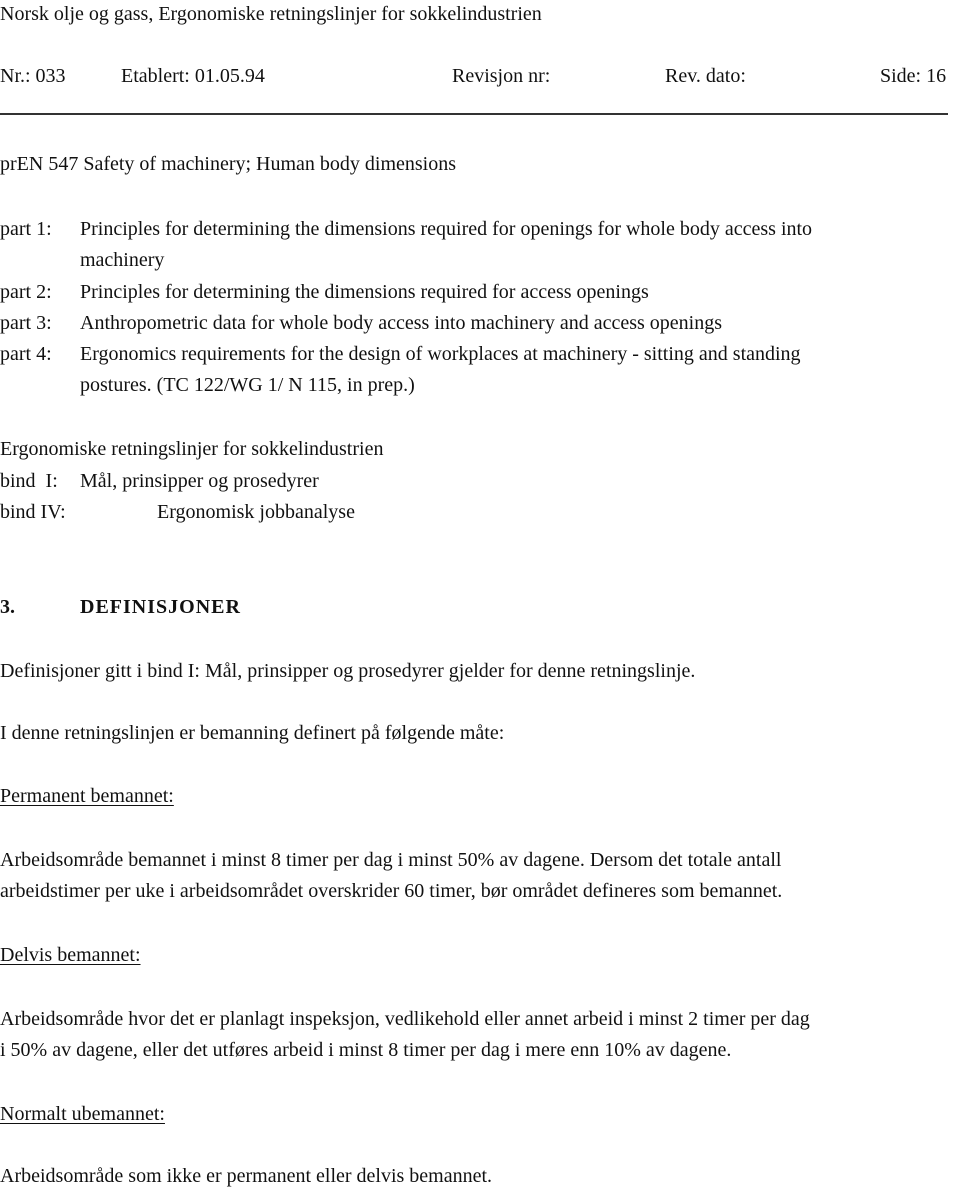 This screenshot has width=960, height=1191. Describe the element at coordinates (247, 385) in the screenshot. I see `part-text: postures. (TC 122/WG 1/ N 115, in prep.)` at that location.